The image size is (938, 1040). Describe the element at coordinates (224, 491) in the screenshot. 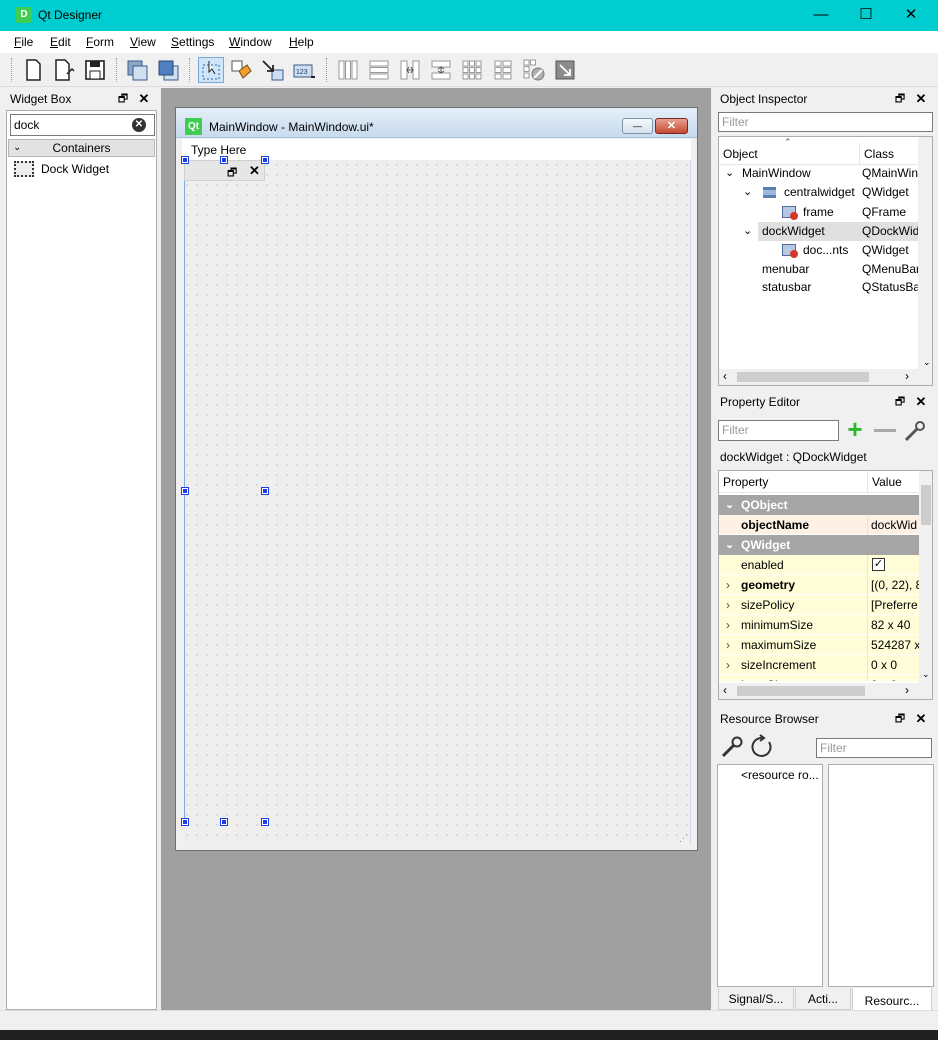

I see `dock-widget-selection` at that location.